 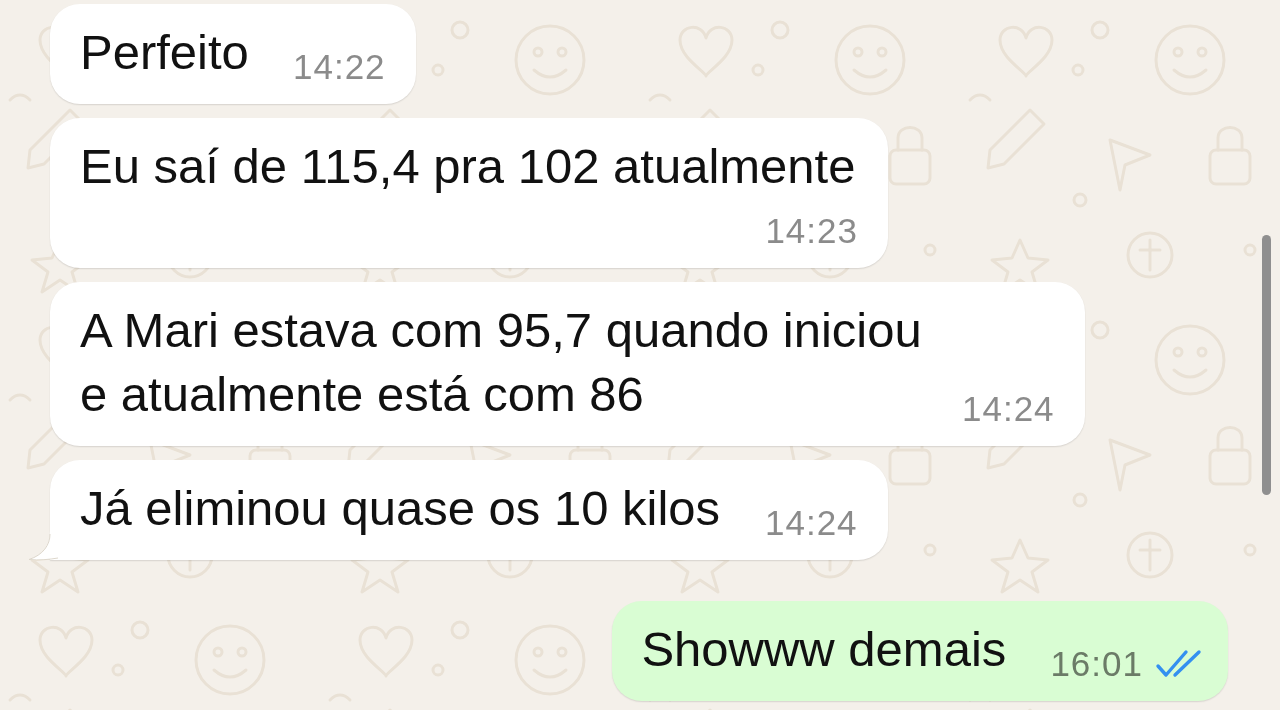 What do you see at coordinates (1096, 663) in the screenshot?
I see `message-time: 16:01` at bounding box center [1096, 663].